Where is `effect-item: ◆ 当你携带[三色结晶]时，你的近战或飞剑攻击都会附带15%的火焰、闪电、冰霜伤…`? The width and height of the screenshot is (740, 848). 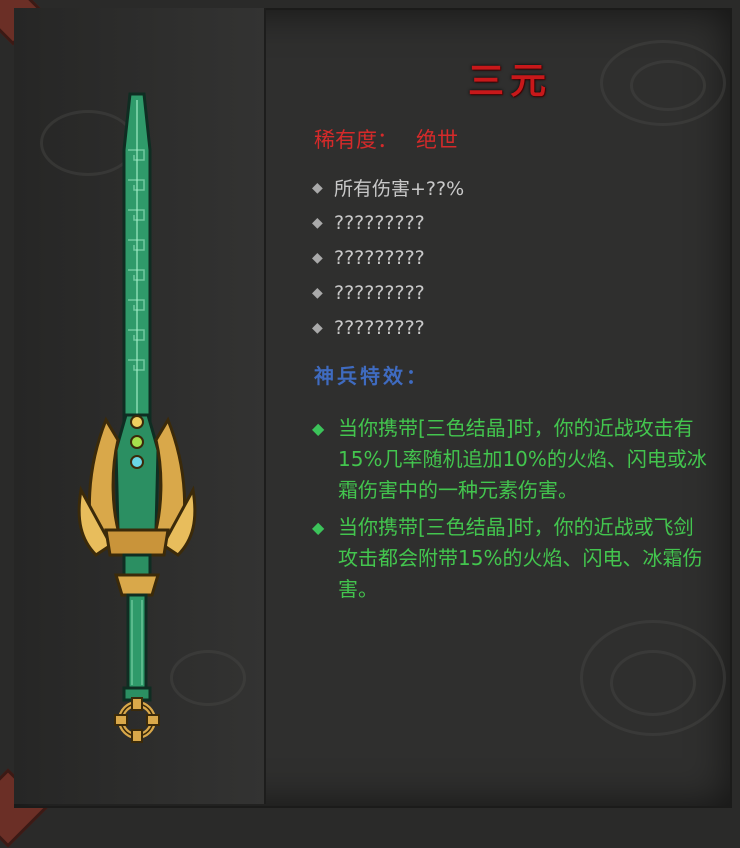
effect-item: ◆ 当你携带[三色结晶]时，你的近战或飞剑攻击都会附带15%的火焰、闪电、冰霜伤… is located at coordinates (512, 558).